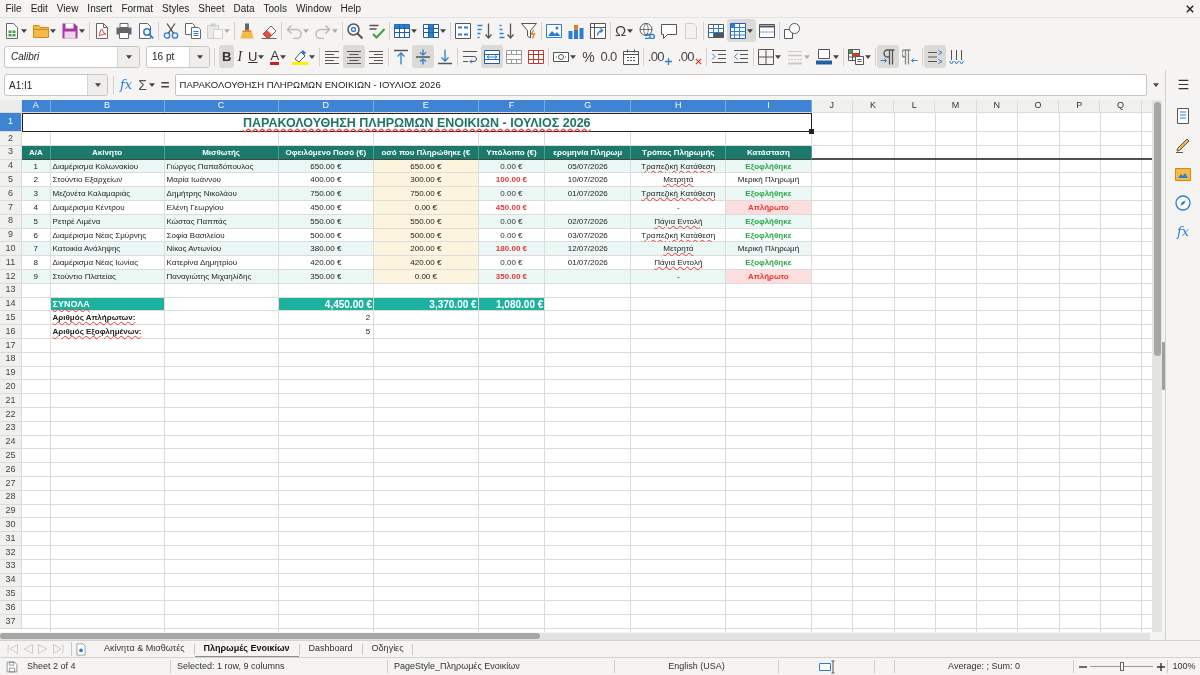 This screenshot has height=675, width=1200. I want to click on selected-cell-range: ΠΑΡΑΚΟΛΟΥΘΗΣΗ ΠΛΗΡΩΜΩΝ ΕΝΟΙΚΙΩΝ - ΙΟΥΛΙΟΣ 2026, so click(417, 122).